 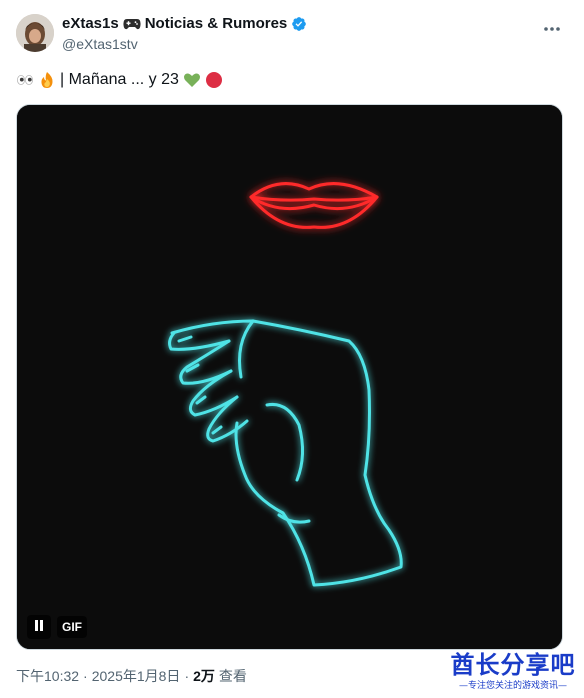 What do you see at coordinates (35, 33) in the screenshot?
I see `avatar` at bounding box center [35, 33].